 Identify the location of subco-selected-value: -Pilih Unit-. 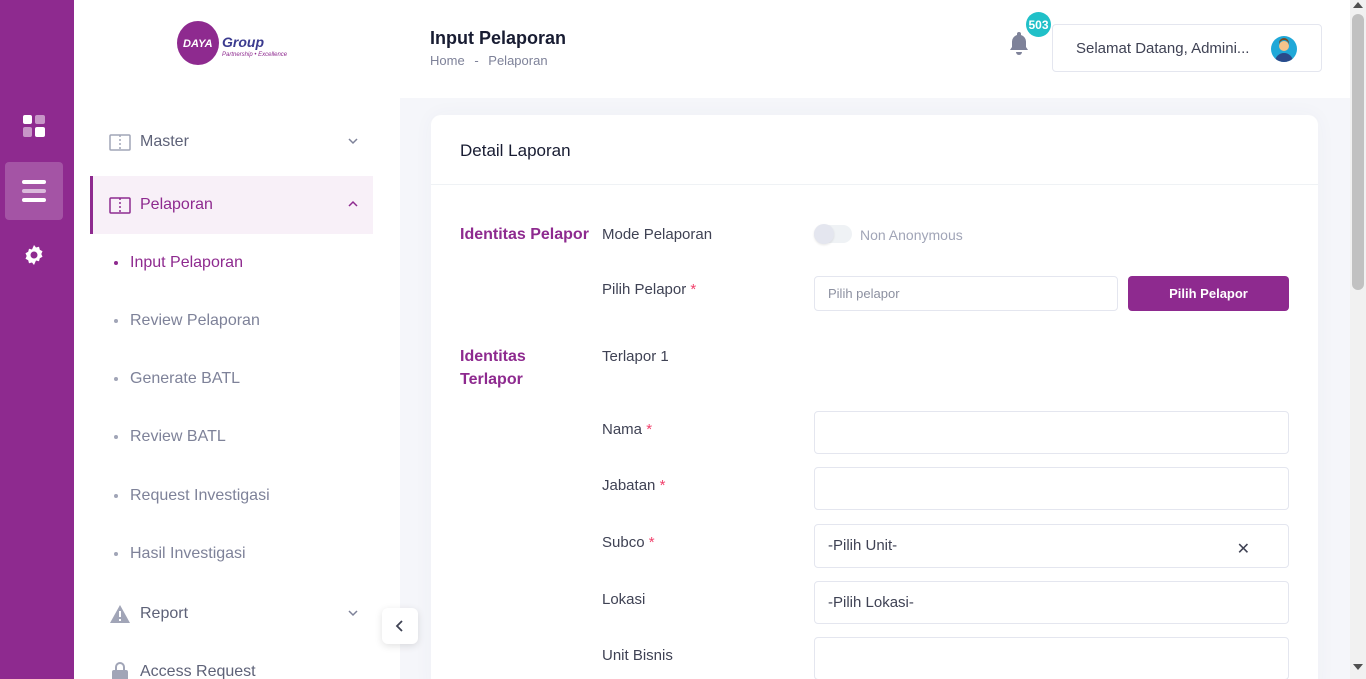
(863, 545).